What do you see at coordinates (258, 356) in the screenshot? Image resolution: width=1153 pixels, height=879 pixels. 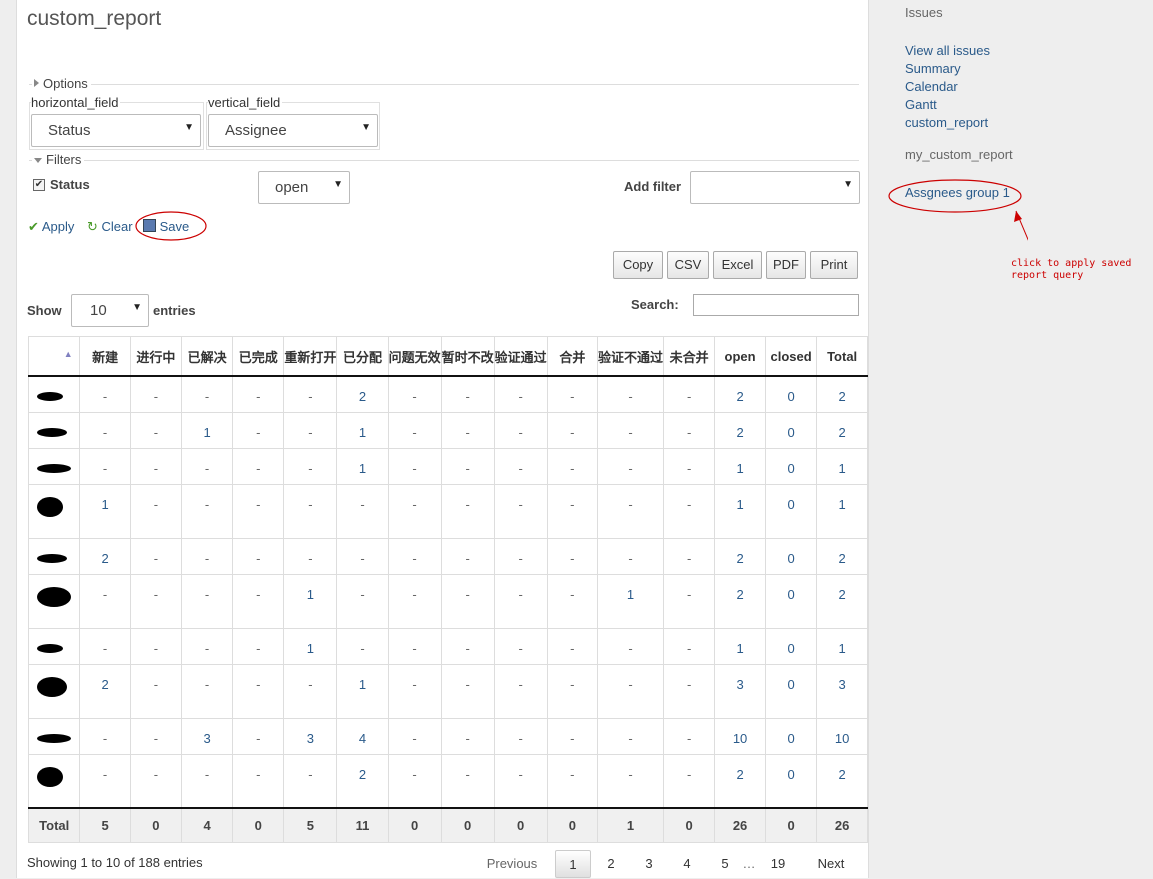 I see `column-header: 已完成` at bounding box center [258, 356].